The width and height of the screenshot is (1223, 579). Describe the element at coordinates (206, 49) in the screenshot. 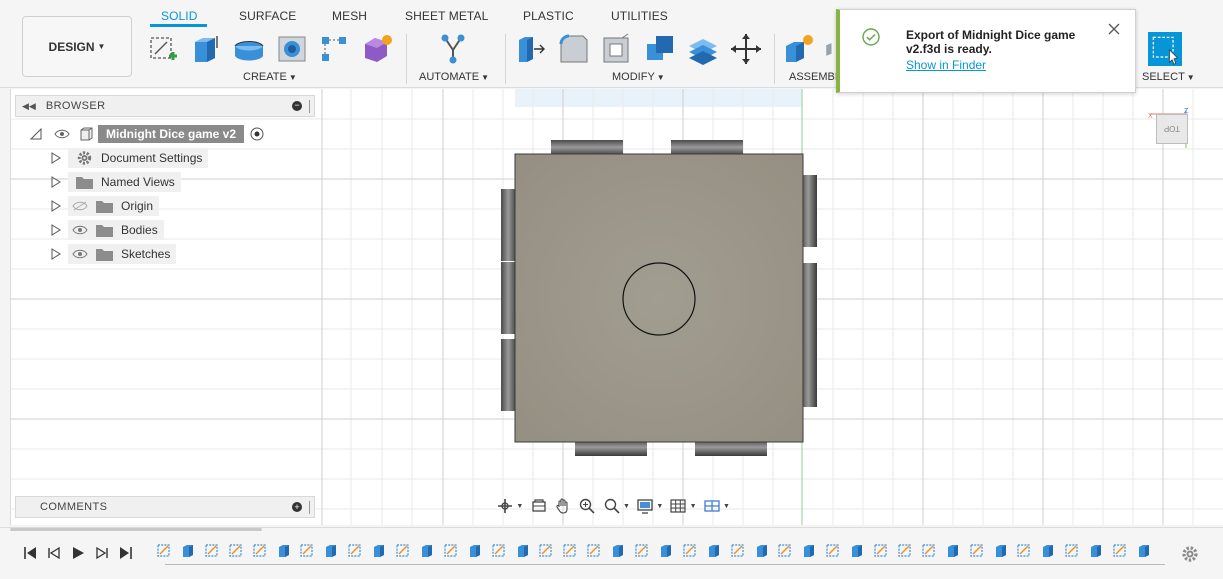

I see `extrude-icon` at that location.